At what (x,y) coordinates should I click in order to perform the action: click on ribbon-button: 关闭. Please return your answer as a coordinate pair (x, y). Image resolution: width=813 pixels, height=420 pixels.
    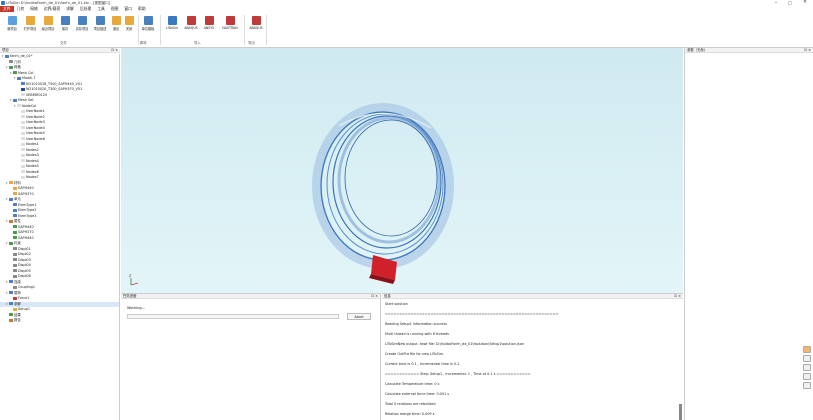
    Looking at the image, I should click on (129, 27).